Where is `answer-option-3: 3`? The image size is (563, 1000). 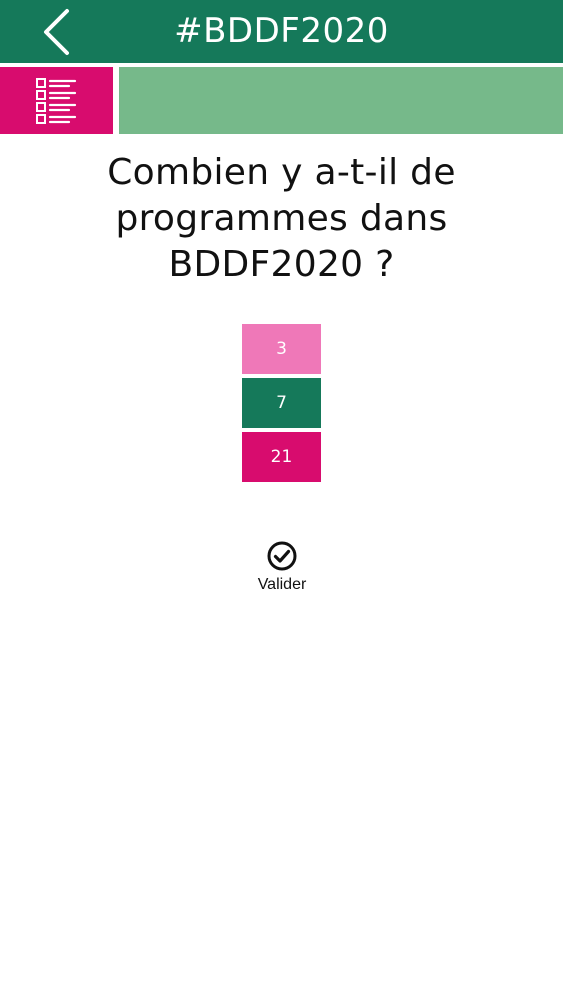 answer-option-3: 3 is located at coordinates (281, 349).